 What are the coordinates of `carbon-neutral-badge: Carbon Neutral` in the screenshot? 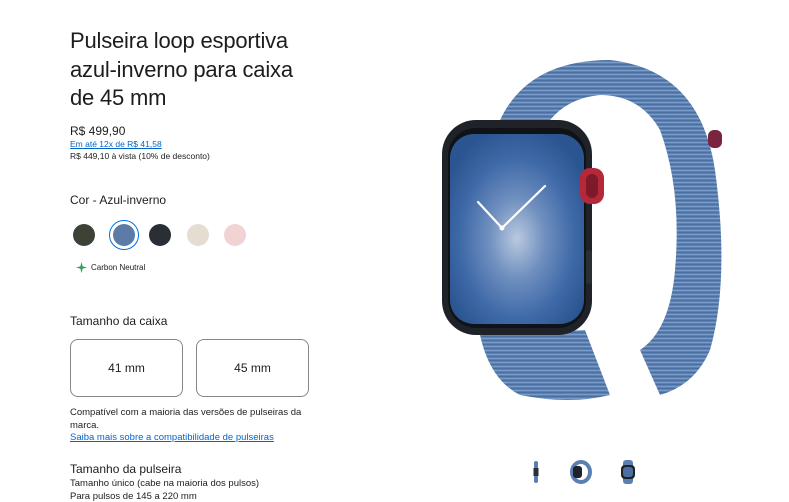 It's located at (110, 267).